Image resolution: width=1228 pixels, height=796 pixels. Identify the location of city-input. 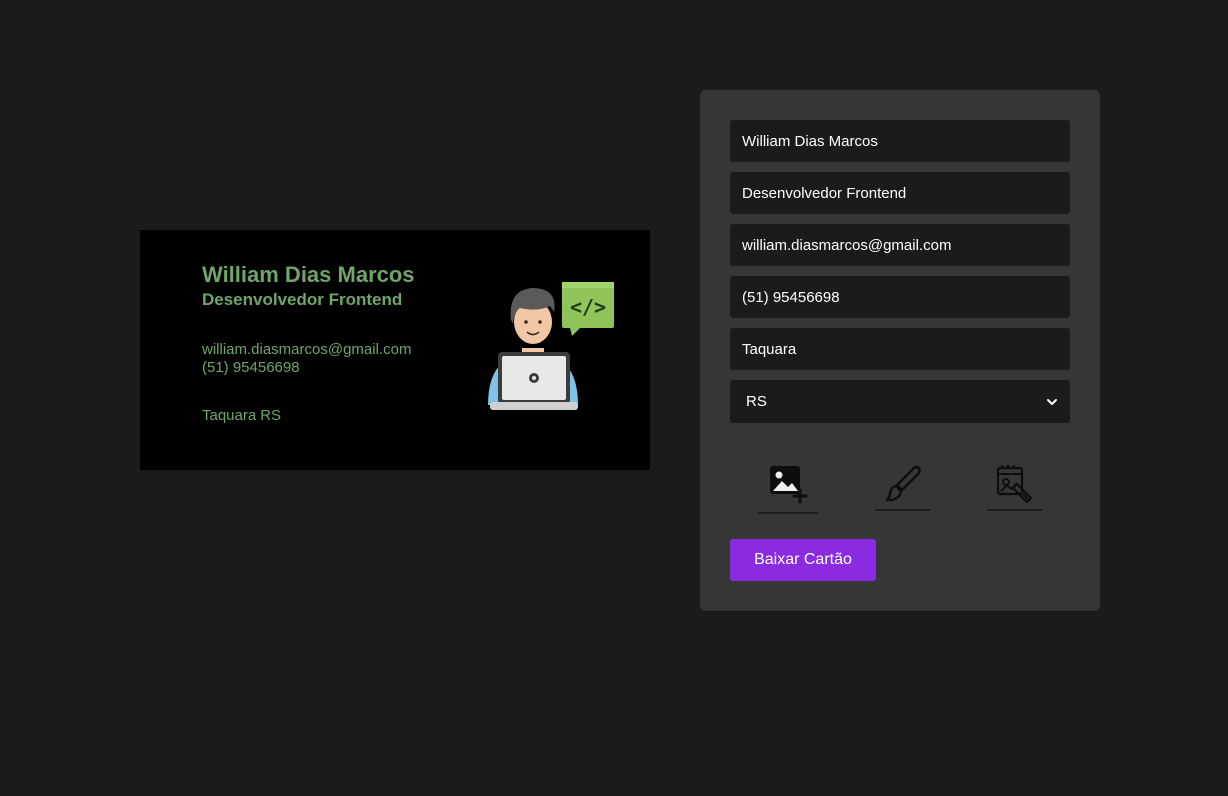
(900, 349).